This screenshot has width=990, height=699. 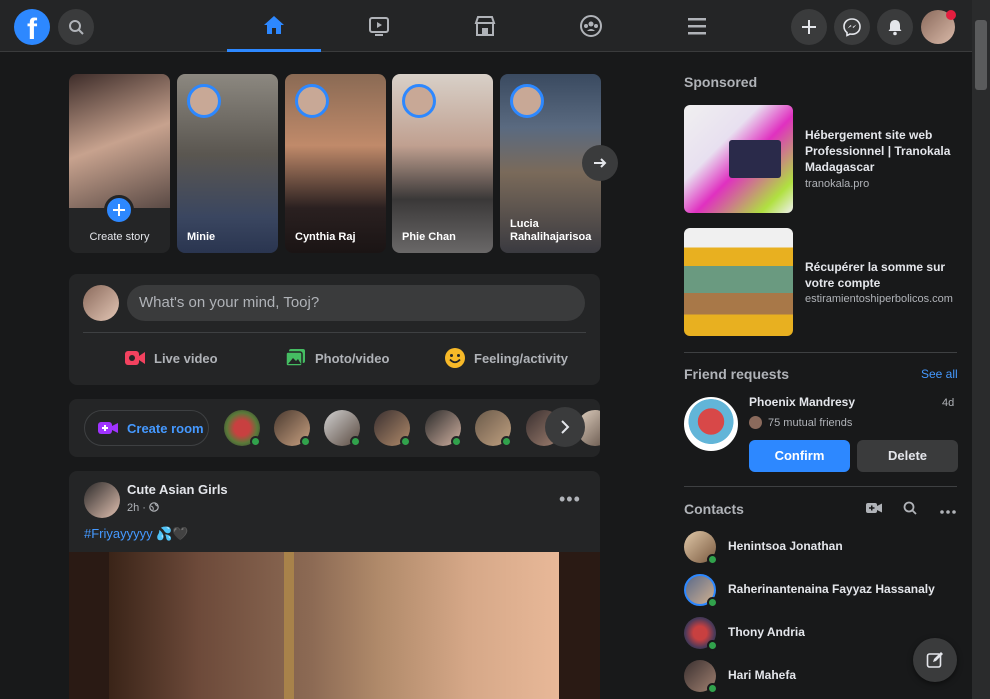 I want to click on create-button, so click(x=809, y=27).